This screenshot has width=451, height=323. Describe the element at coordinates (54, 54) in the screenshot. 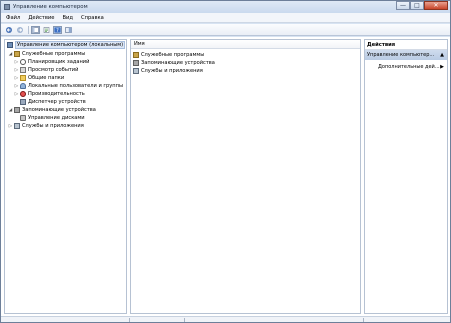

I see `tree-item-label: Служебные программы` at that location.